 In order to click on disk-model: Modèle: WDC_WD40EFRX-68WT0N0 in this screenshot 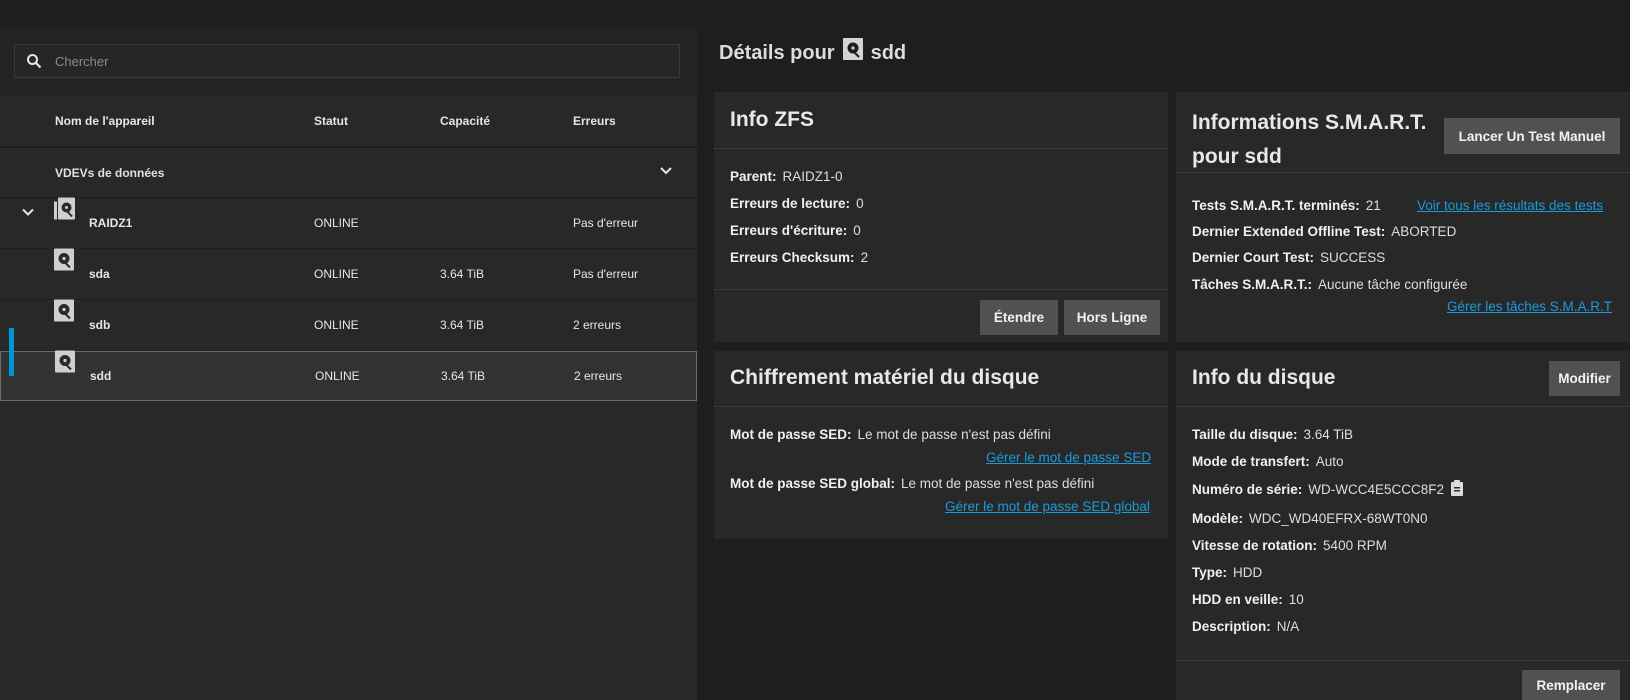, I will do `click(1310, 518)`.